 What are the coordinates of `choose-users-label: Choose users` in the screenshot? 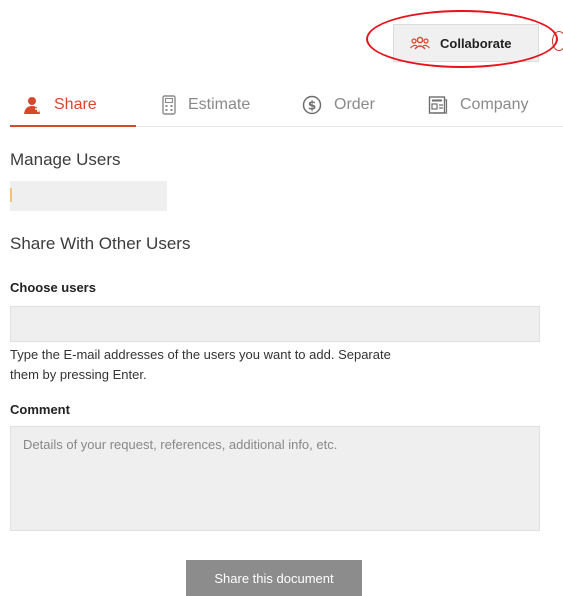 It's located at (53, 287).